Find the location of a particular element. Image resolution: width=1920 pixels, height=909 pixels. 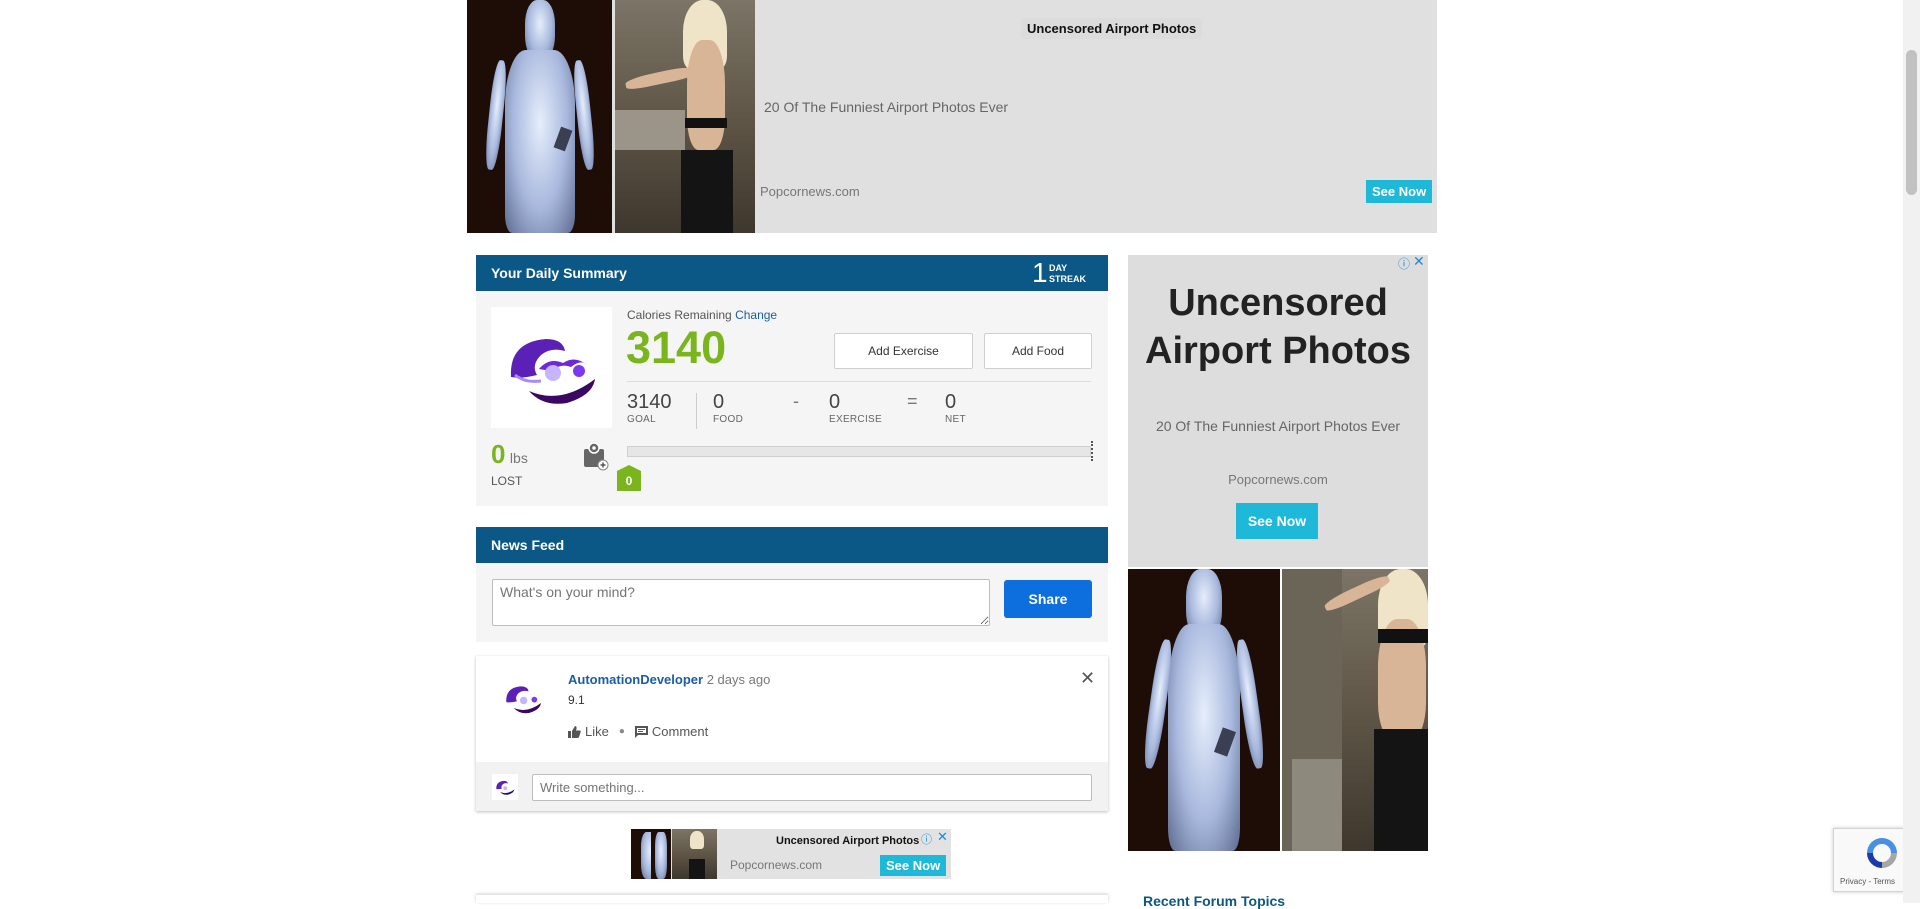

calories-remaining-label: Calories Remaining is located at coordinates (679, 315).